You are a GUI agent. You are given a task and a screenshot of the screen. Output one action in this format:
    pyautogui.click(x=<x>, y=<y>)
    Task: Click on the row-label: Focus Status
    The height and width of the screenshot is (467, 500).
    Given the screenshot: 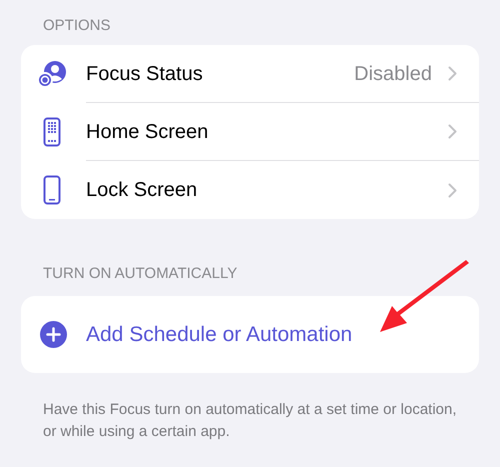 What is the action you would take?
    pyautogui.click(x=145, y=74)
    